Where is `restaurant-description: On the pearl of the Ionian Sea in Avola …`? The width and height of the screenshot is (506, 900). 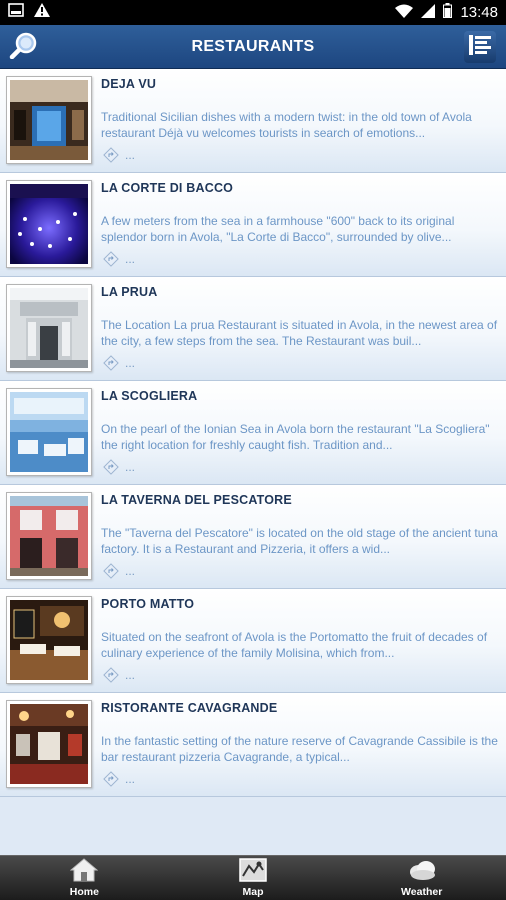 restaurant-description: On the pearl of the Ionian Sea in Avola … is located at coordinates (295, 437).